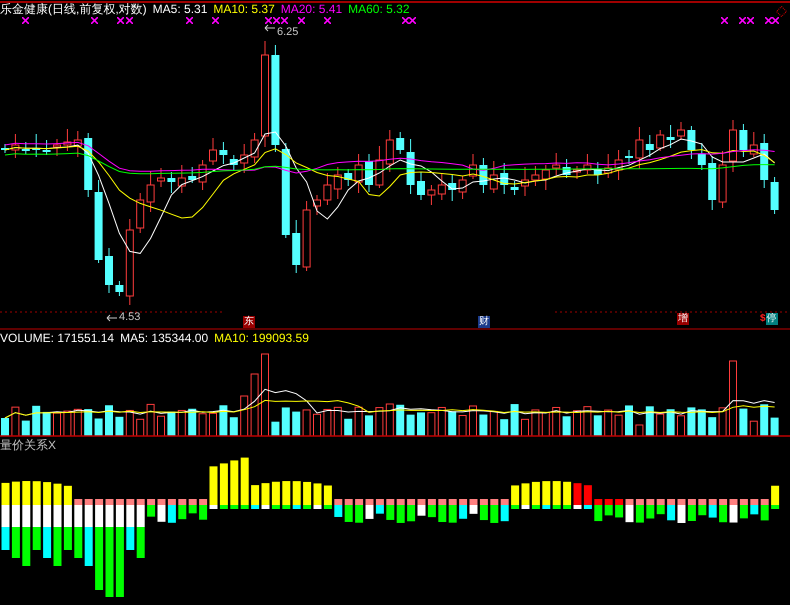  I want to click on volume-indicator-label: MA5: 135344.00, so click(164, 338).